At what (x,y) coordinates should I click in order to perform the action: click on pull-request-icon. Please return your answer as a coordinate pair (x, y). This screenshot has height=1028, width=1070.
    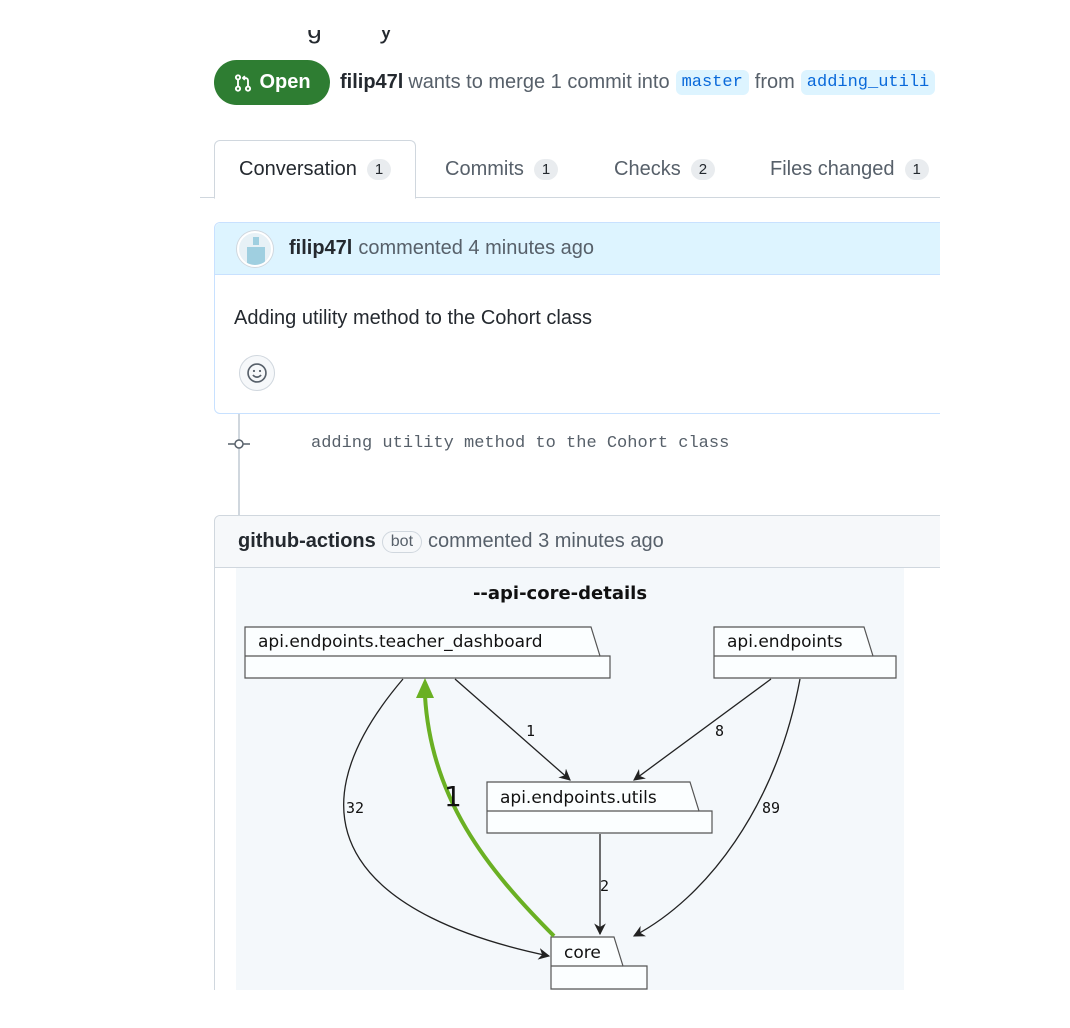
    Looking at the image, I should click on (243, 82).